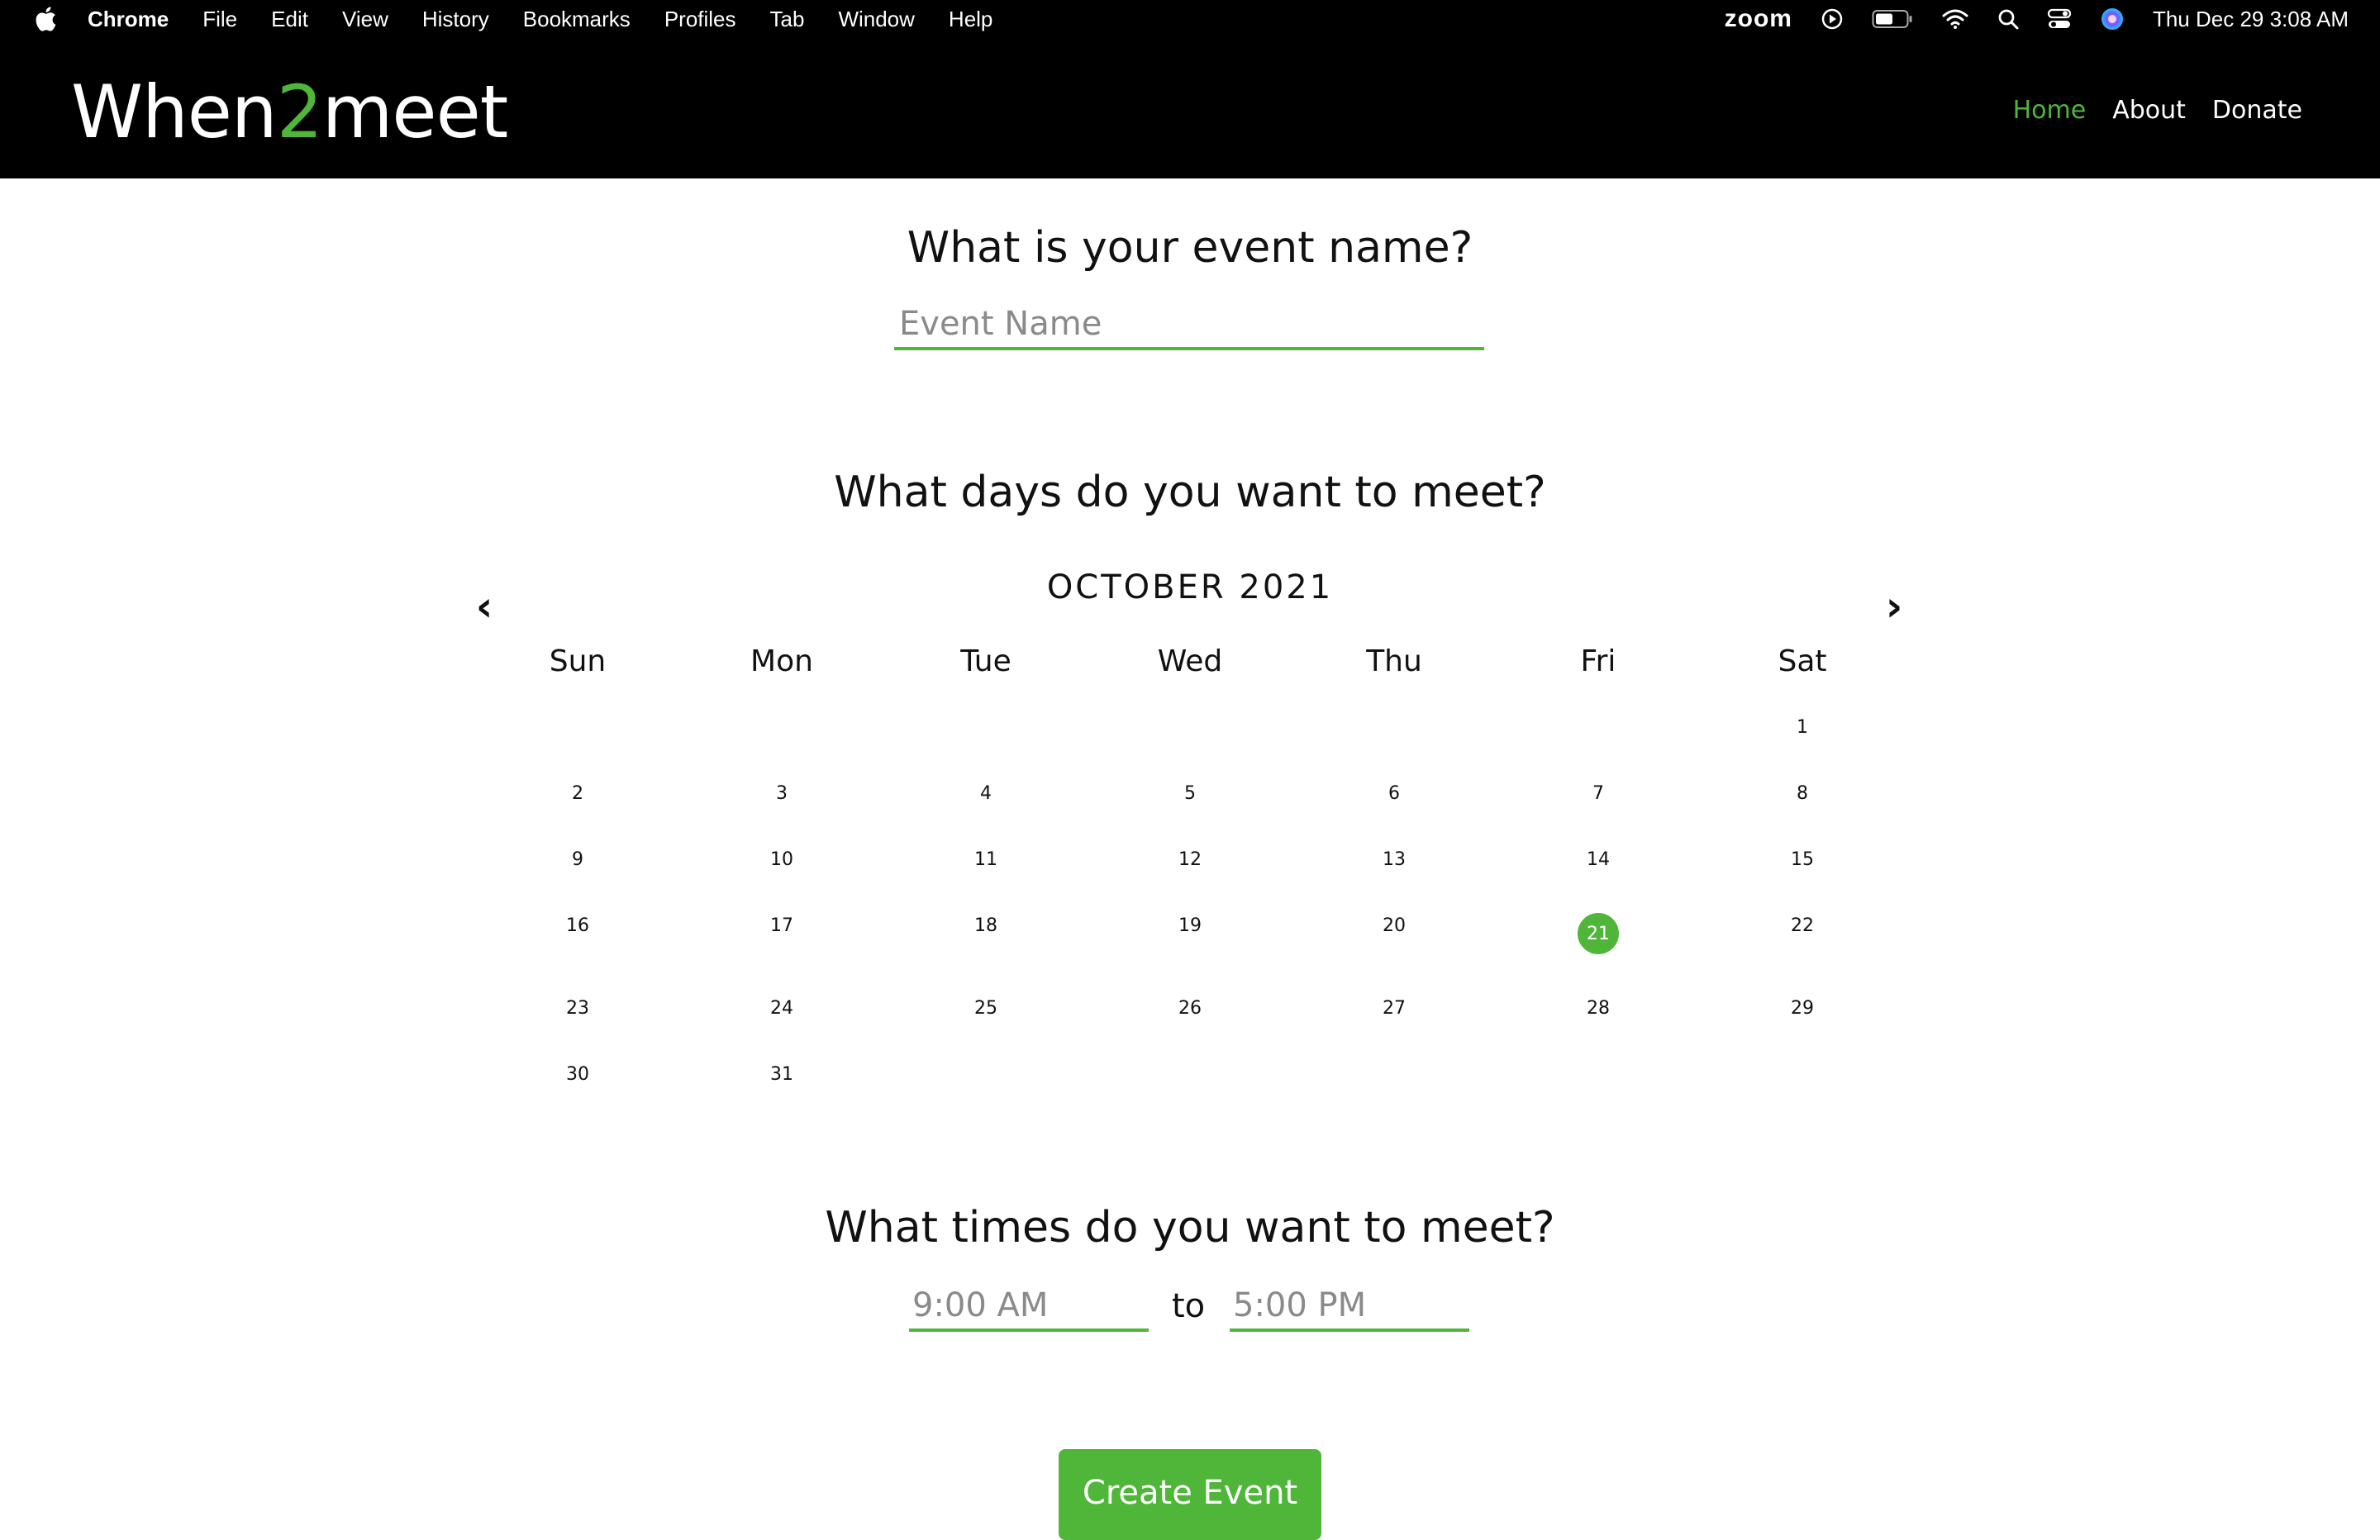  What do you see at coordinates (455, 19) in the screenshot?
I see `menu-history: History` at bounding box center [455, 19].